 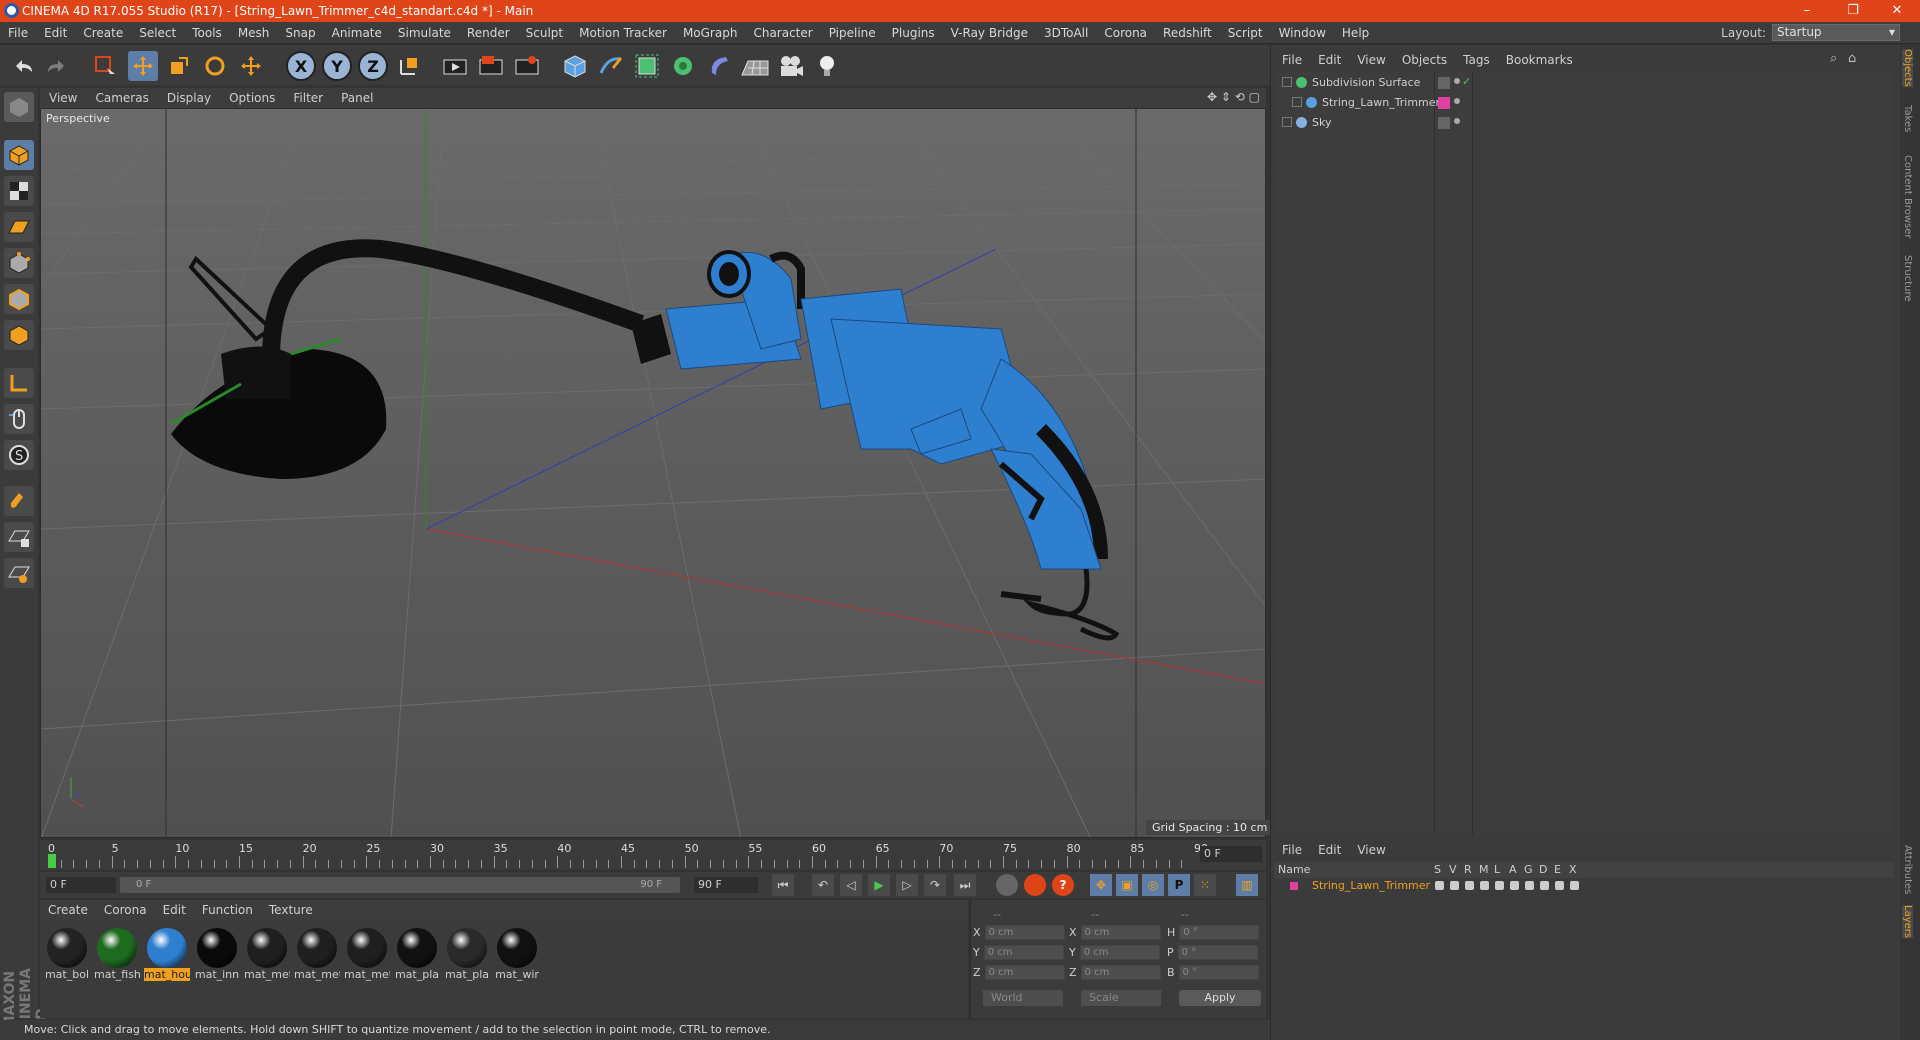 I want to click on previous-key-icon: ↶, so click(x=823, y=885).